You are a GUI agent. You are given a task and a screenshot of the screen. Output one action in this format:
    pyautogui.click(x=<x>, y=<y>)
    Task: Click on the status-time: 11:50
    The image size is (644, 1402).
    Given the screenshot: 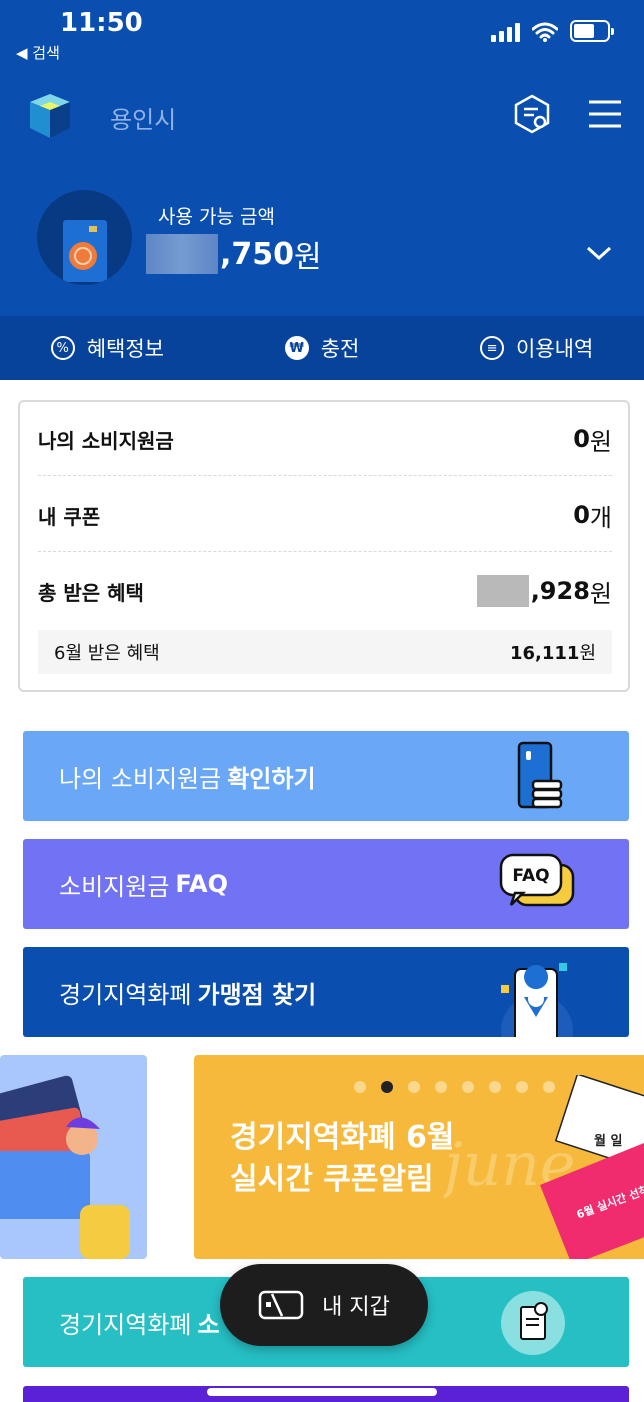 What is the action you would take?
    pyautogui.click(x=101, y=23)
    